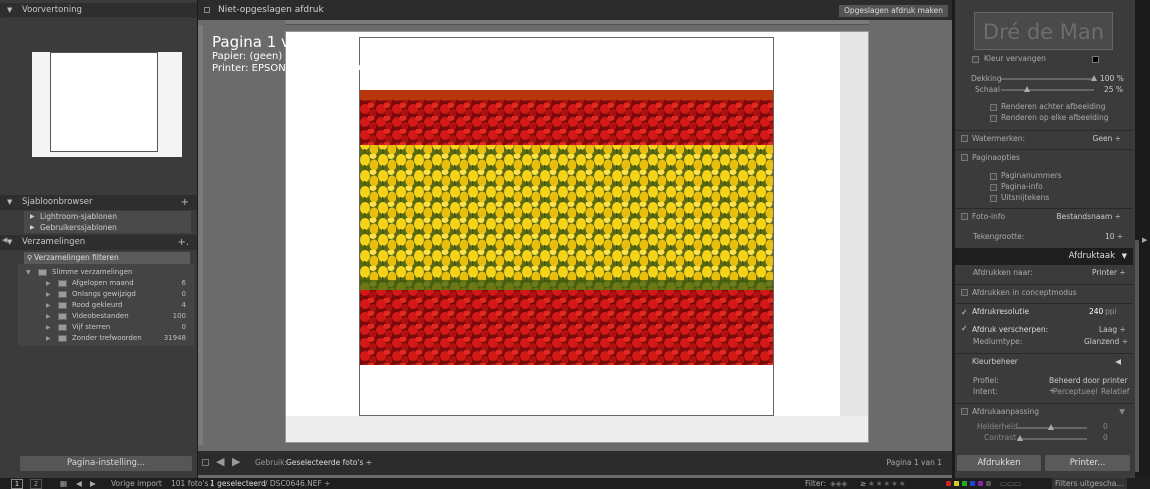 The width and height of the screenshot is (1150, 489). I want to click on save-print-button: Opgeslagen afdruk maken, so click(893, 11).